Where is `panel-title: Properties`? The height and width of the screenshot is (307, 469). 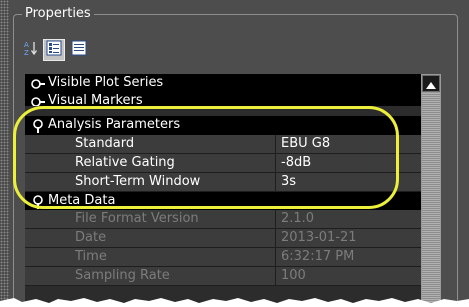
panel-title: Properties is located at coordinates (58, 13).